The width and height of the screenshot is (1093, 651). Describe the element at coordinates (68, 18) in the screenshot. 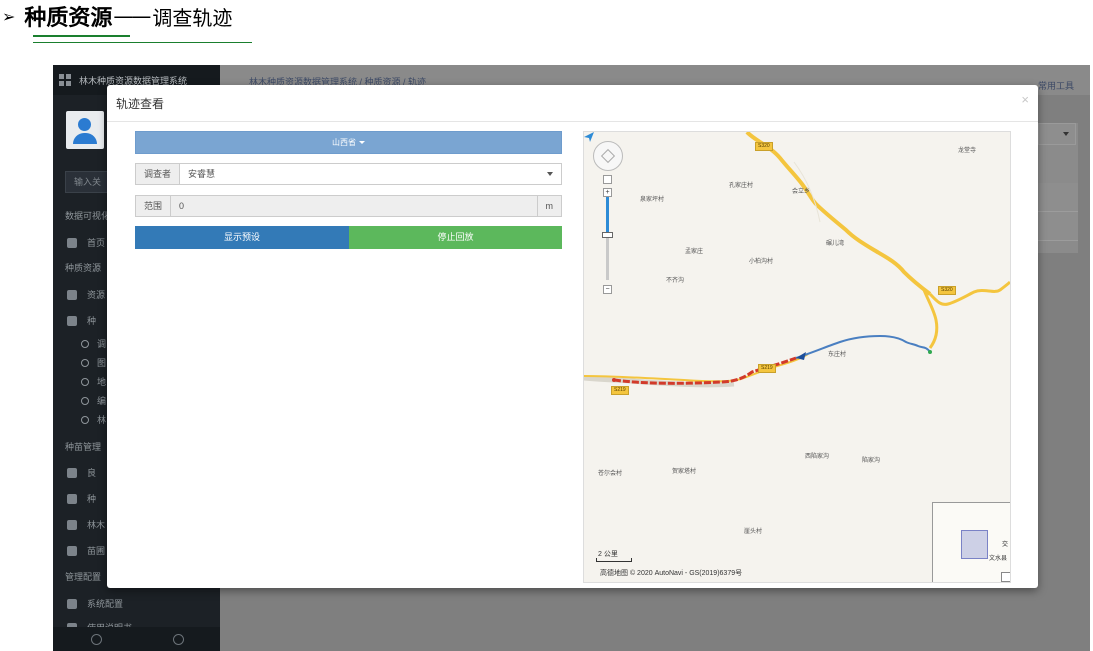

I see `slide-title-bold: 种质资源` at that location.